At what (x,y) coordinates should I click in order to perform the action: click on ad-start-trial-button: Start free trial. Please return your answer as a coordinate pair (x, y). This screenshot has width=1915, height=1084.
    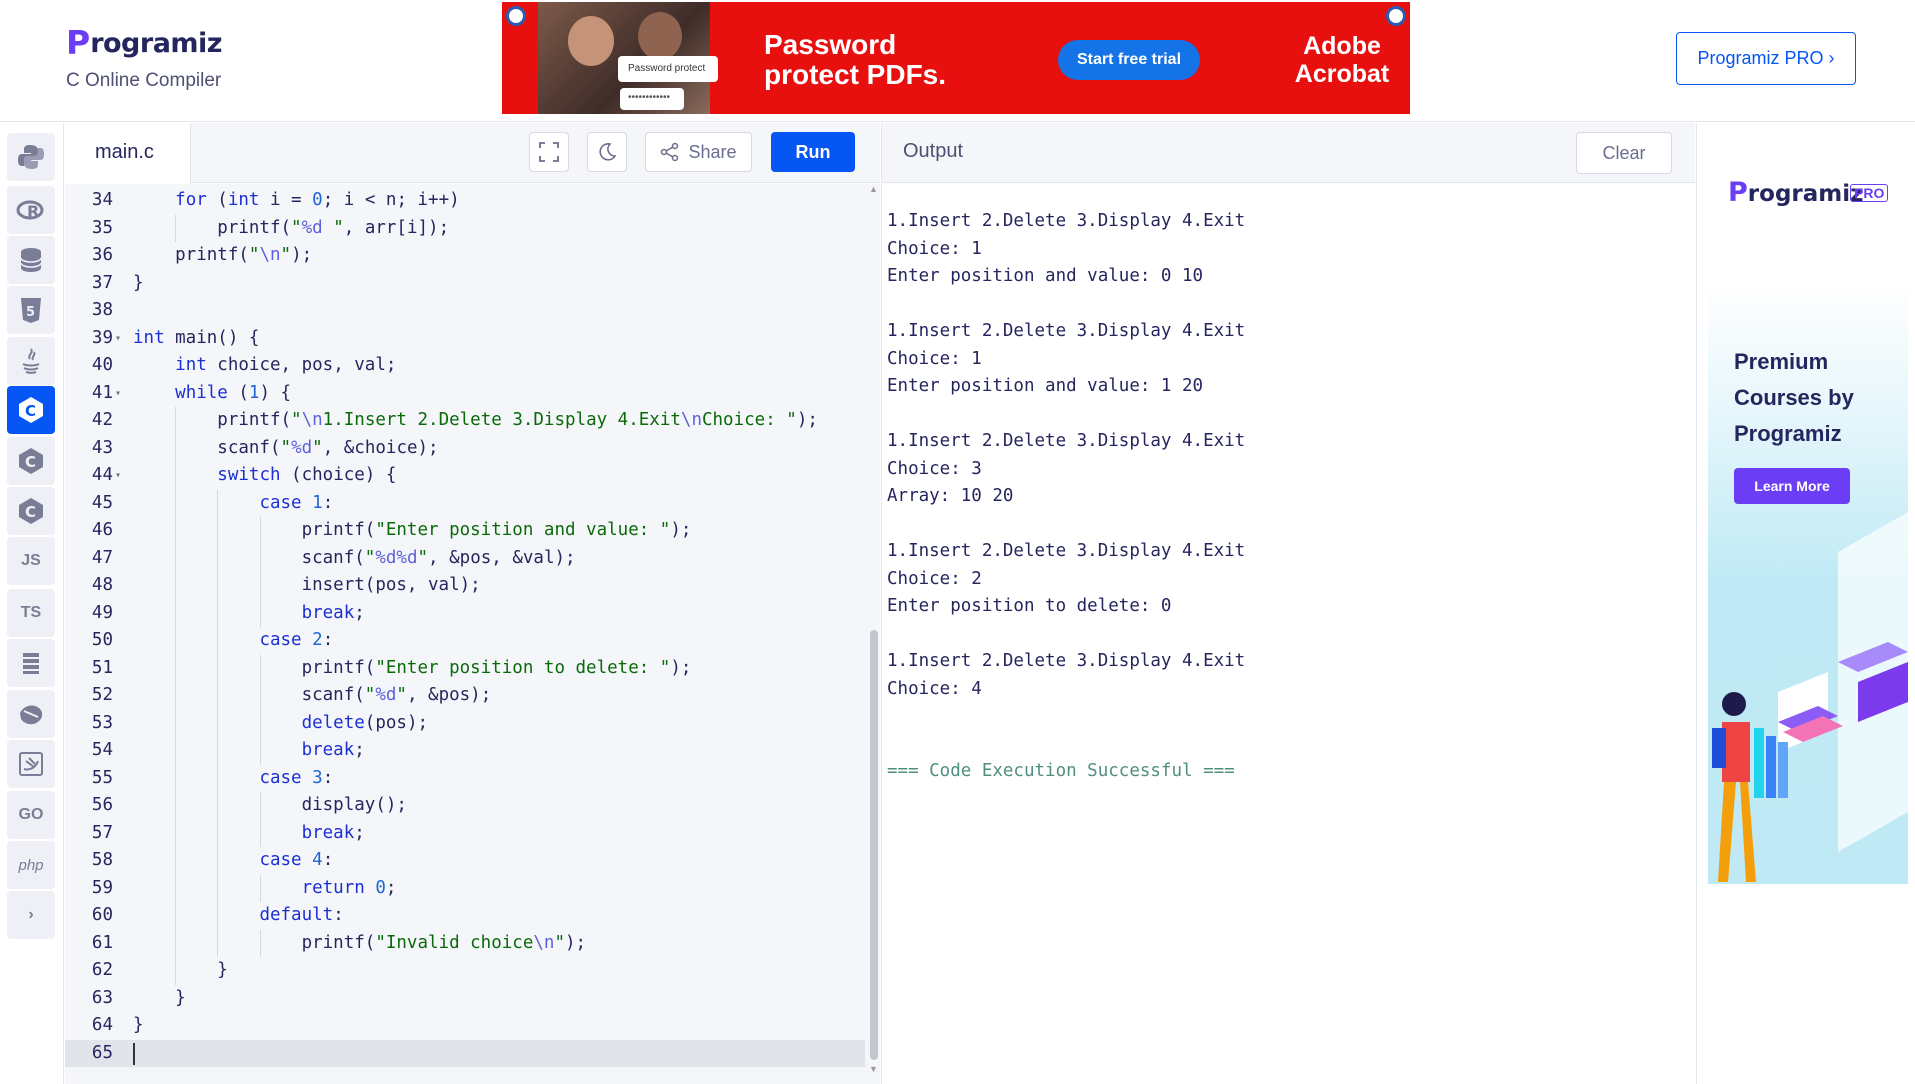
    Looking at the image, I should click on (1129, 60).